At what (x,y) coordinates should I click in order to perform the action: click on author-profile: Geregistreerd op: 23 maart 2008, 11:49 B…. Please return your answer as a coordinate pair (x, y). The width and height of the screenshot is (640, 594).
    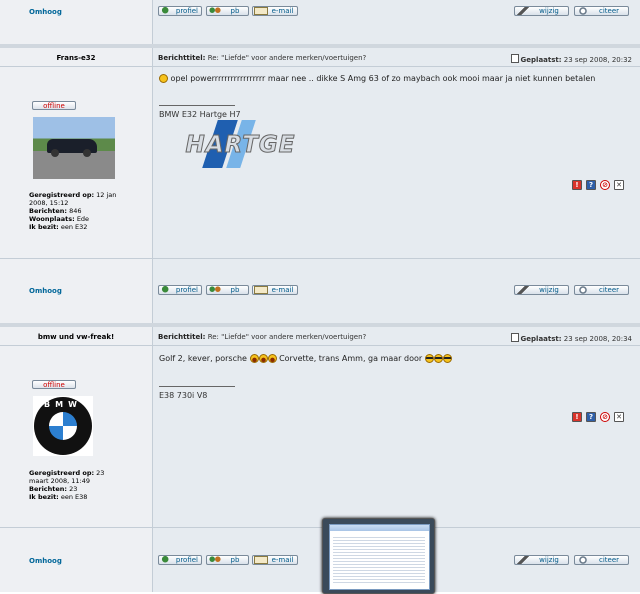
    Looking at the image, I should click on (67, 485).